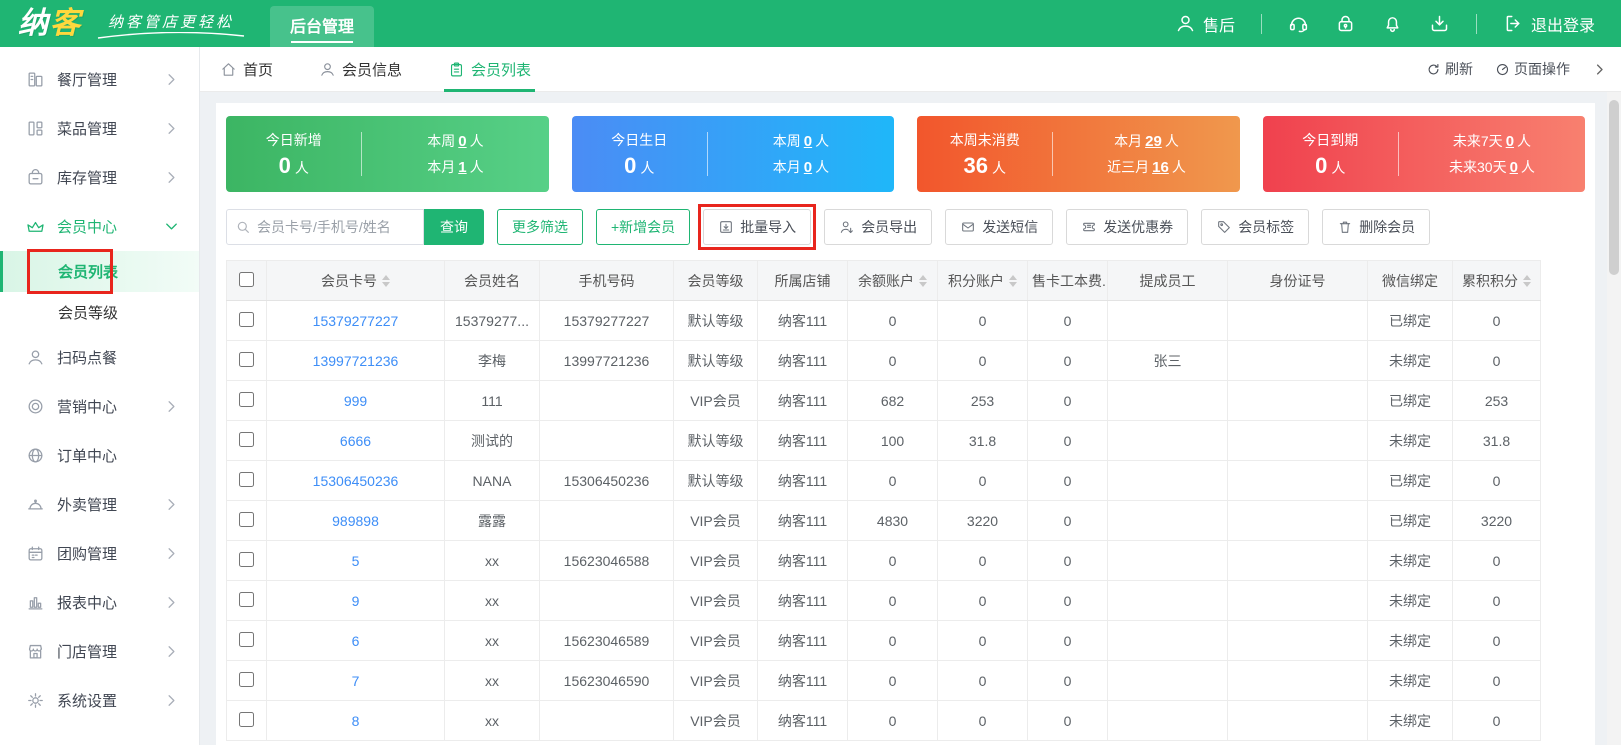 Image resolution: width=1621 pixels, height=745 pixels. Describe the element at coordinates (454, 227) in the screenshot. I see `query-button: 查询` at that location.